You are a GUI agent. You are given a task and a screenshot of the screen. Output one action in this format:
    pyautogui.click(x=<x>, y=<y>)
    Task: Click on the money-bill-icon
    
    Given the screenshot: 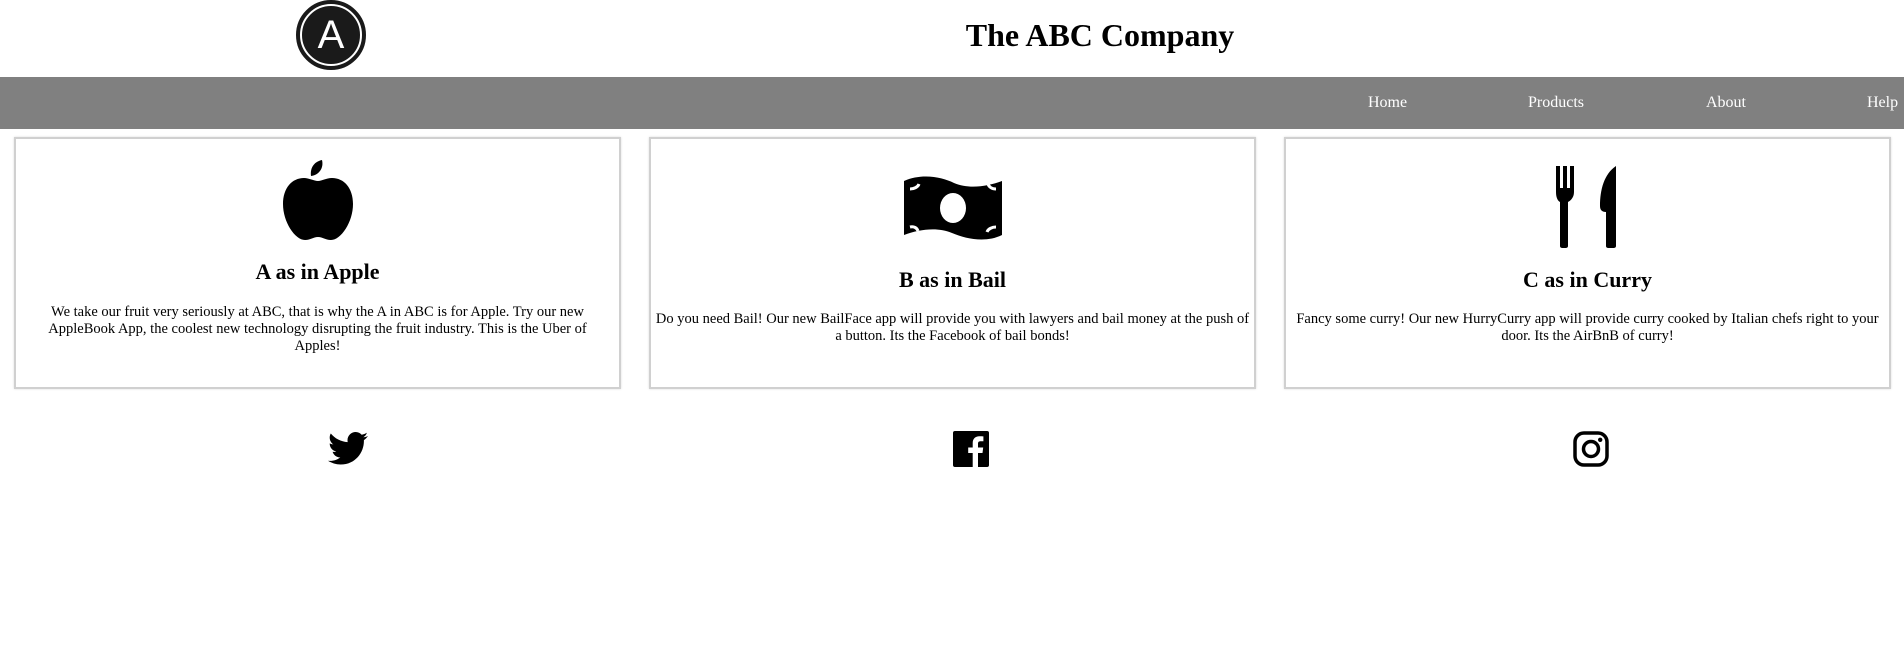 What is the action you would take?
    pyautogui.click(x=952, y=208)
    